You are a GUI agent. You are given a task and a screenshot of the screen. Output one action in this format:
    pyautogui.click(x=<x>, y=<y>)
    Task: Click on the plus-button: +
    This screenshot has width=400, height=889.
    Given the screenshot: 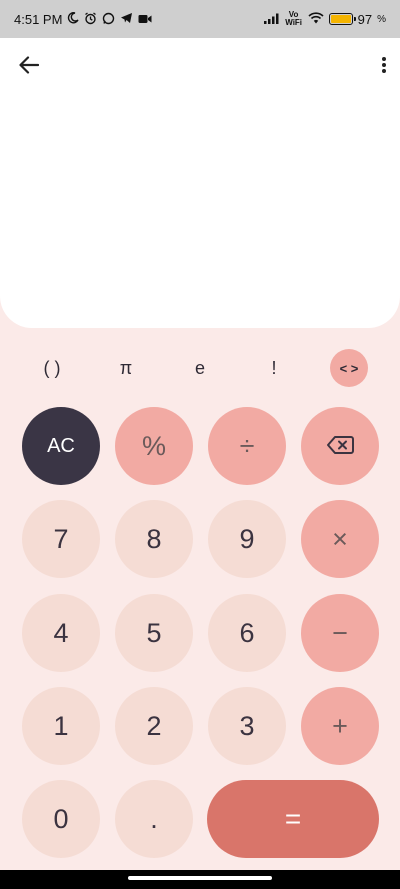 What is the action you would take?
    pyautogui.click(x=340, y=726)
    